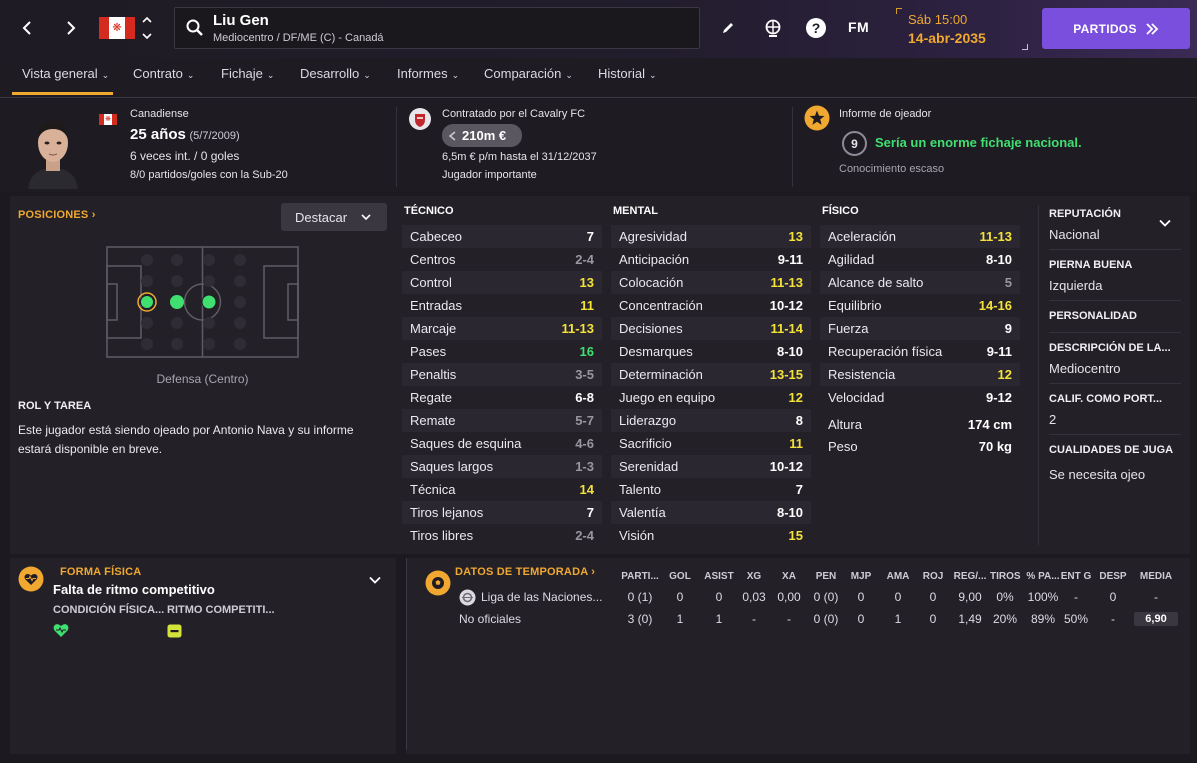  Describe the element at coordinates (816, 28) in the screenshot. I see `help-button: ?` at that location.